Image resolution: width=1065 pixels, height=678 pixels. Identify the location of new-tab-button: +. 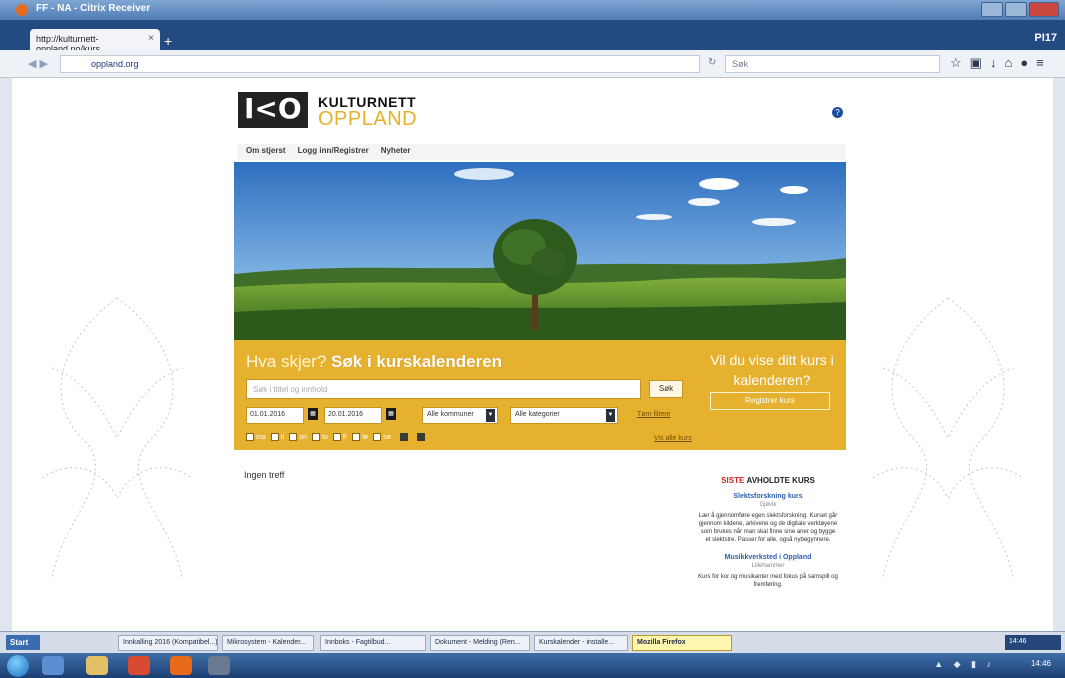
(168, 41).